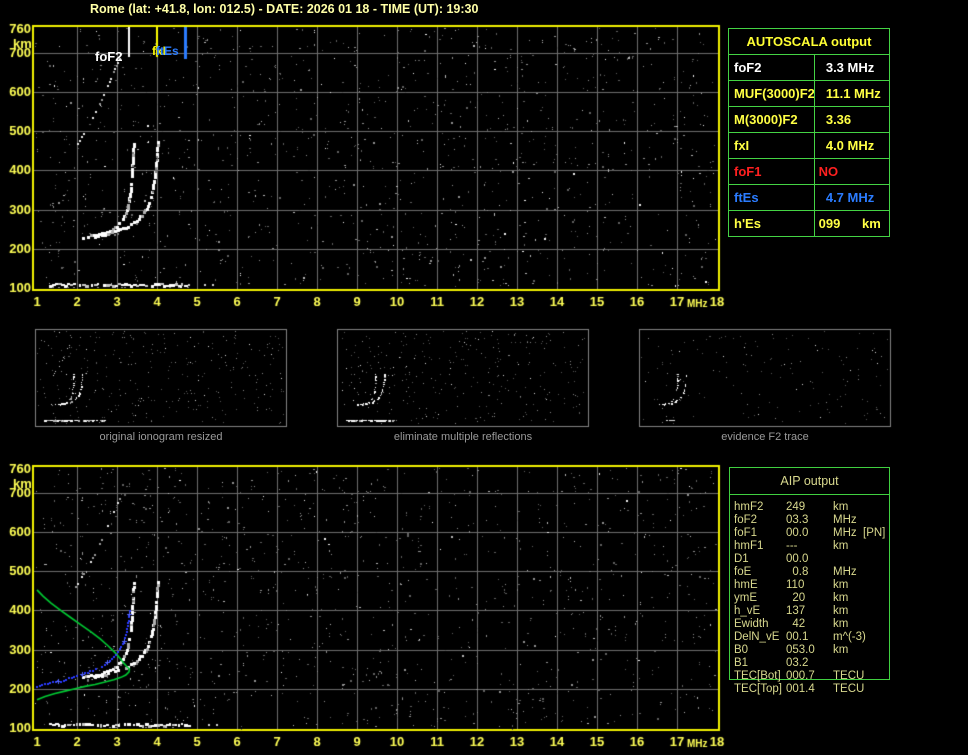 Image resolution: width=968 pixels, height=755 pixels. What do you see at coordinates (809, 68) in the screenshot?
I see `table-row: foF2 3.3 MHz` at bounding box center [809, 68].